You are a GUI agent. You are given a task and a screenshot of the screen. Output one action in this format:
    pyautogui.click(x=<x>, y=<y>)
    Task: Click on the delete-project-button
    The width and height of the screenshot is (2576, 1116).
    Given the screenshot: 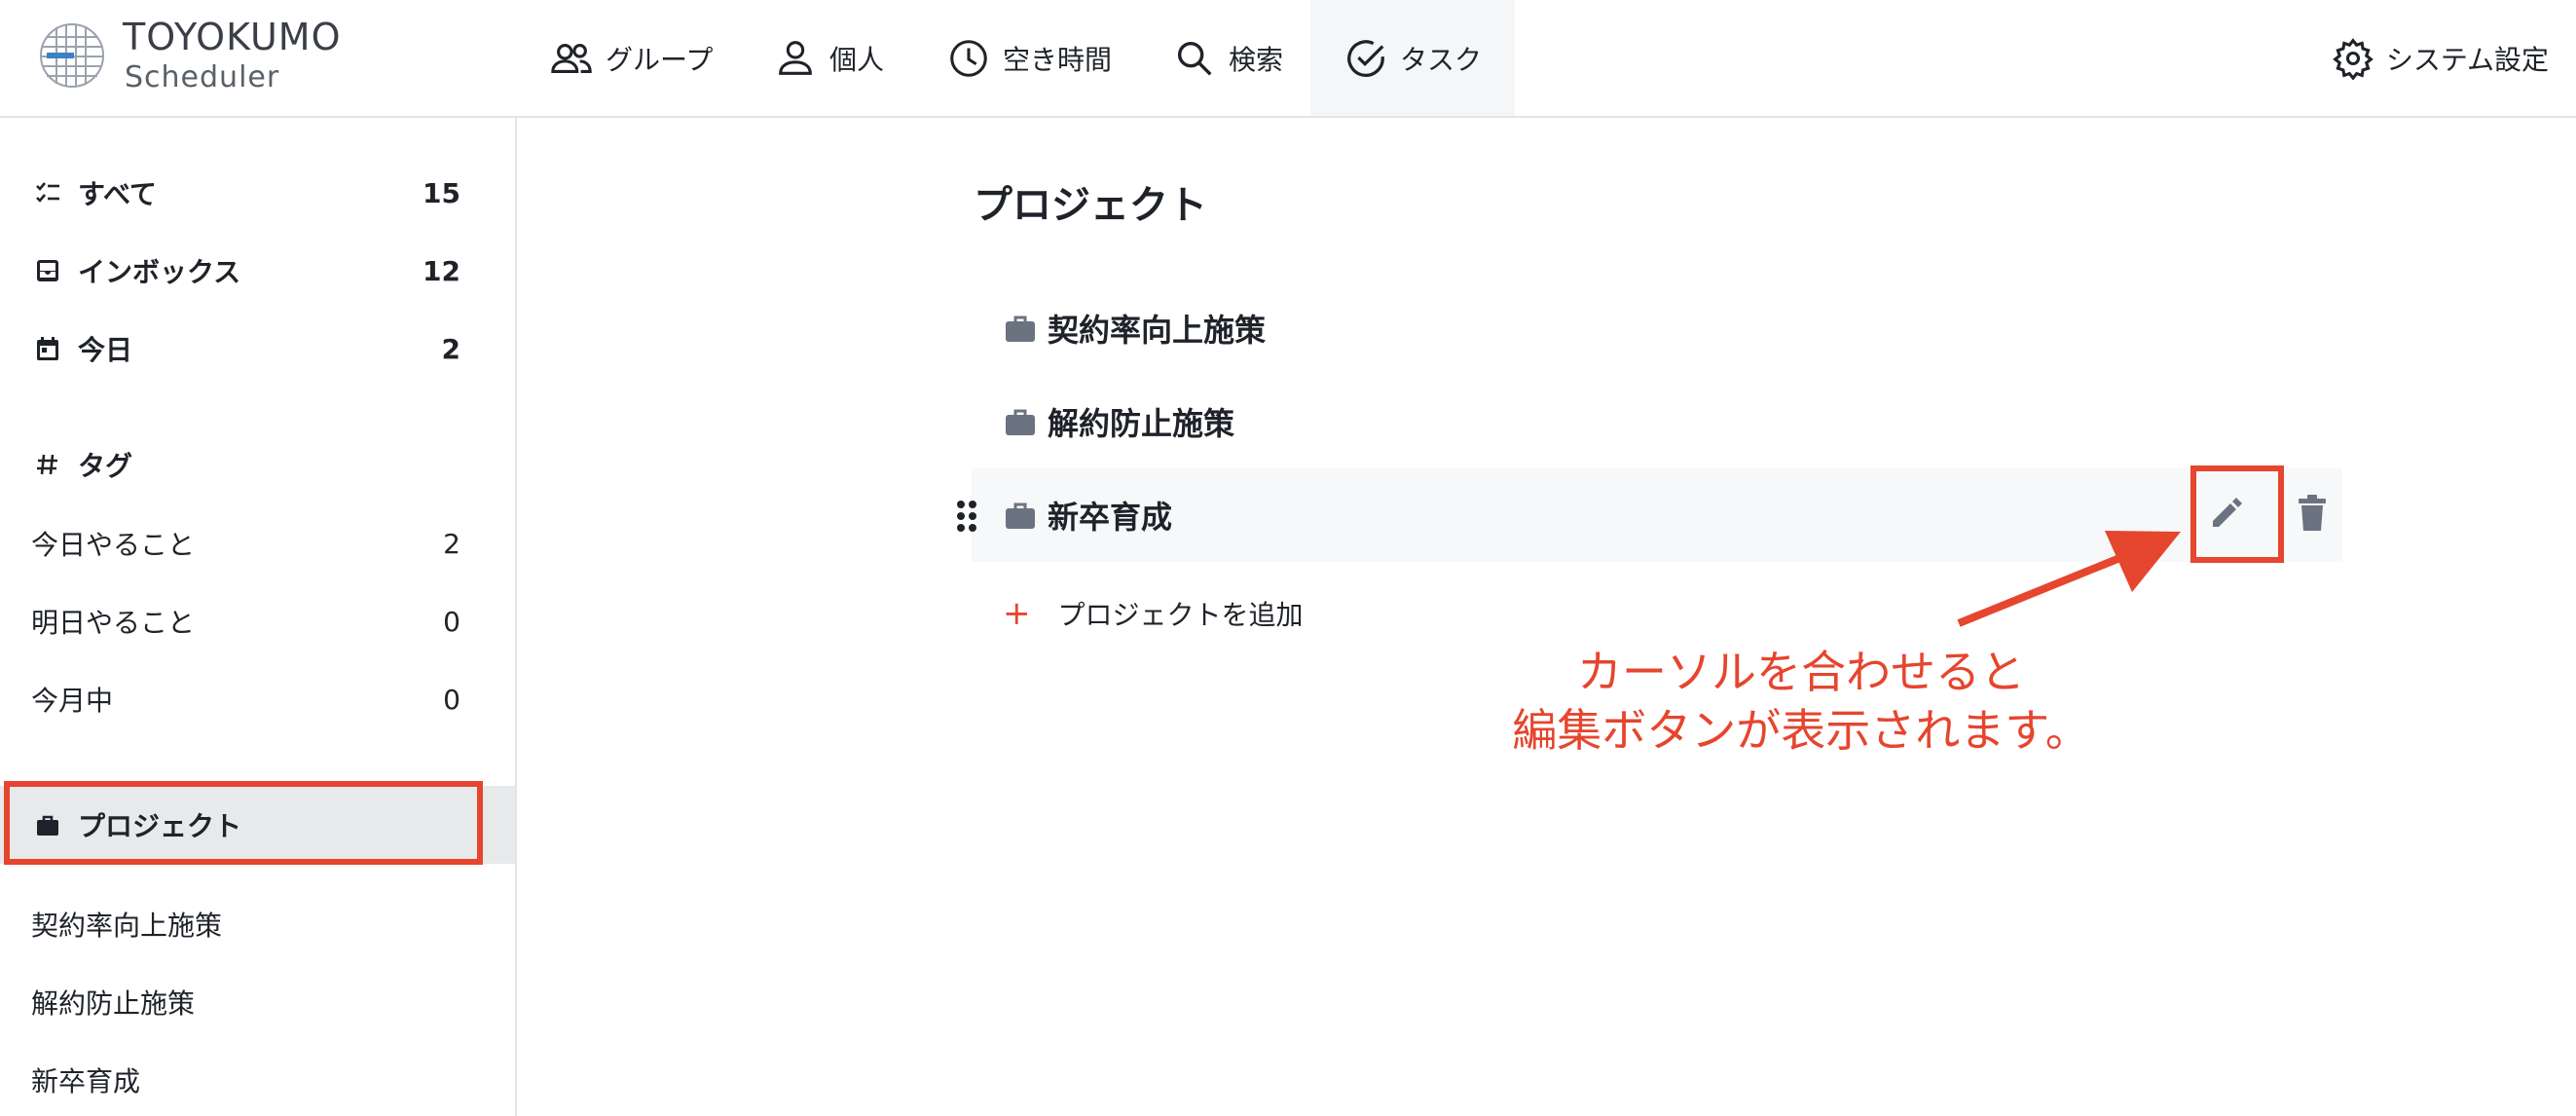 What is the action you would take?
    pyautogui.click(x=2312, y=513)
    